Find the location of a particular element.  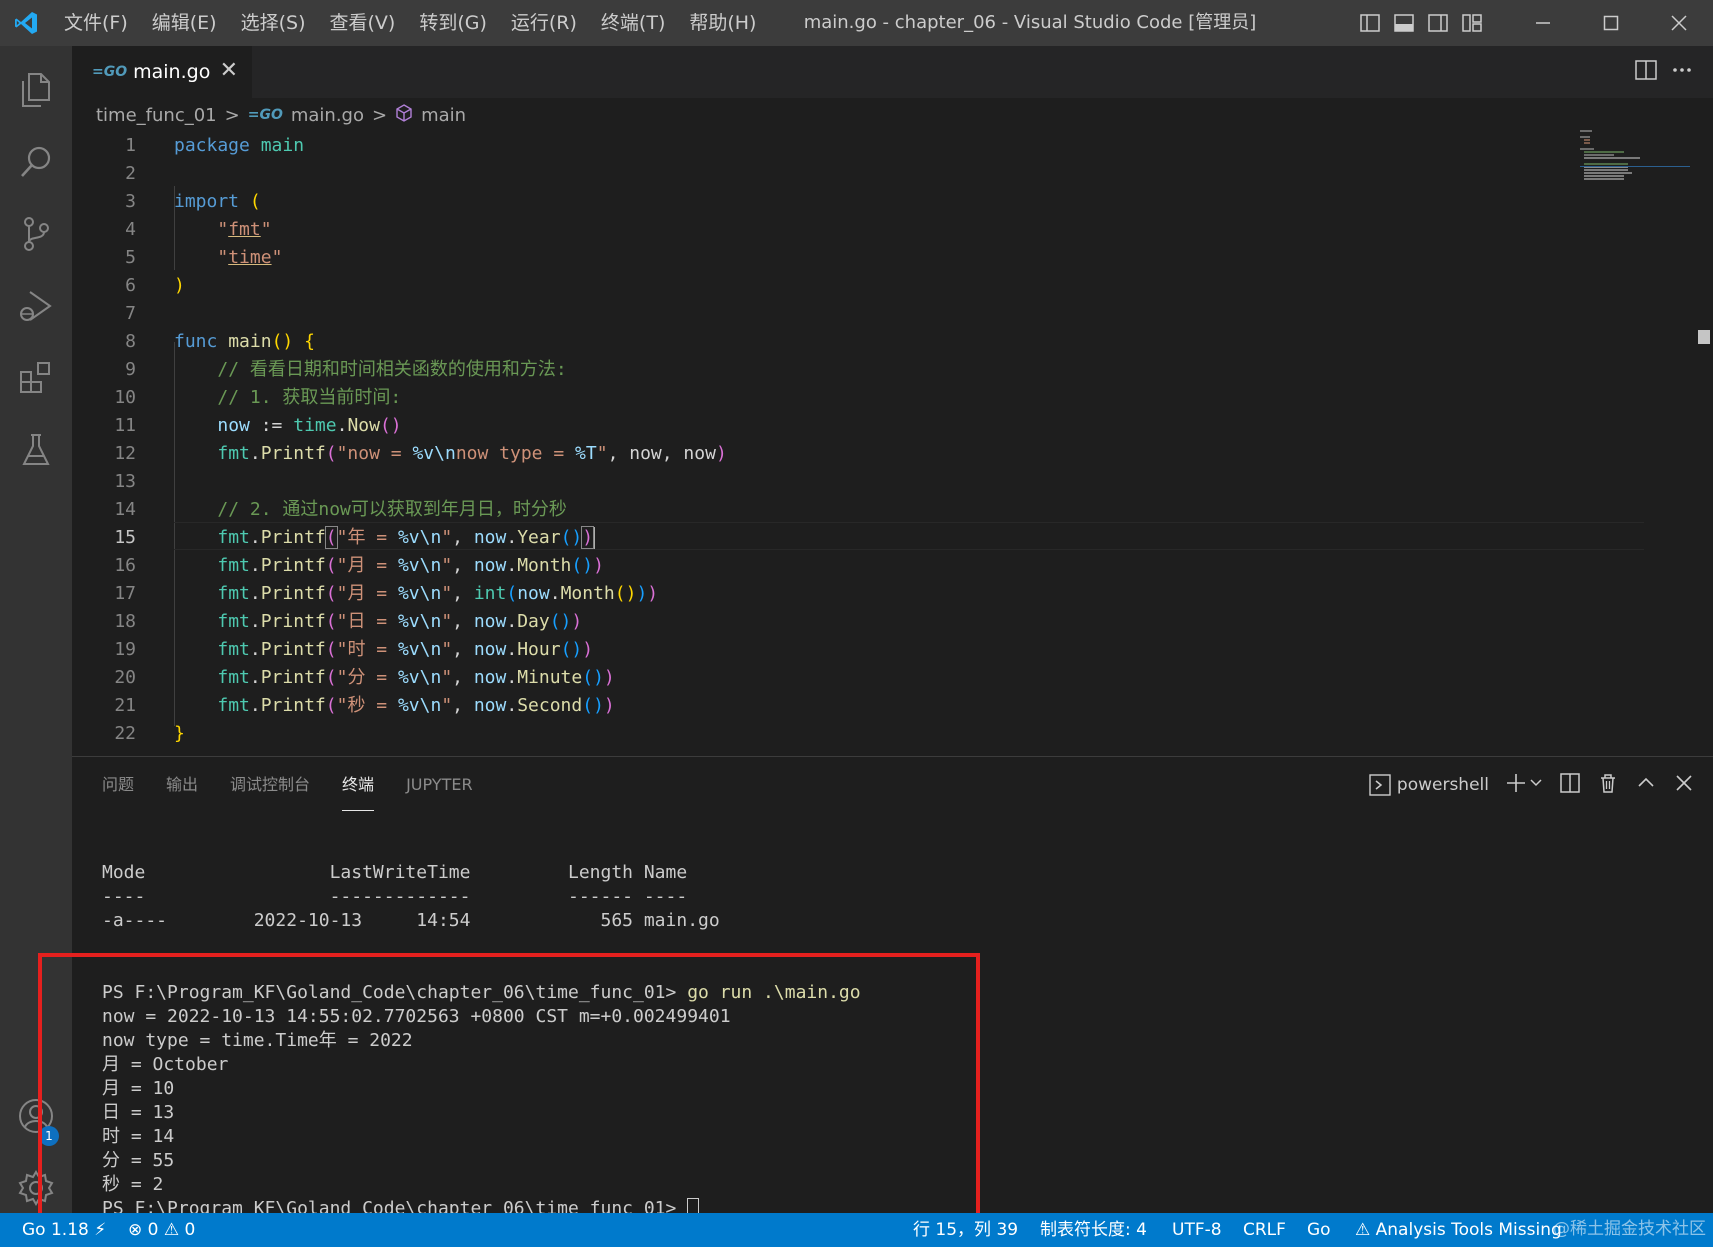

go-version: Go 1.18 ⚡ is located at coordinates (64, 1230).